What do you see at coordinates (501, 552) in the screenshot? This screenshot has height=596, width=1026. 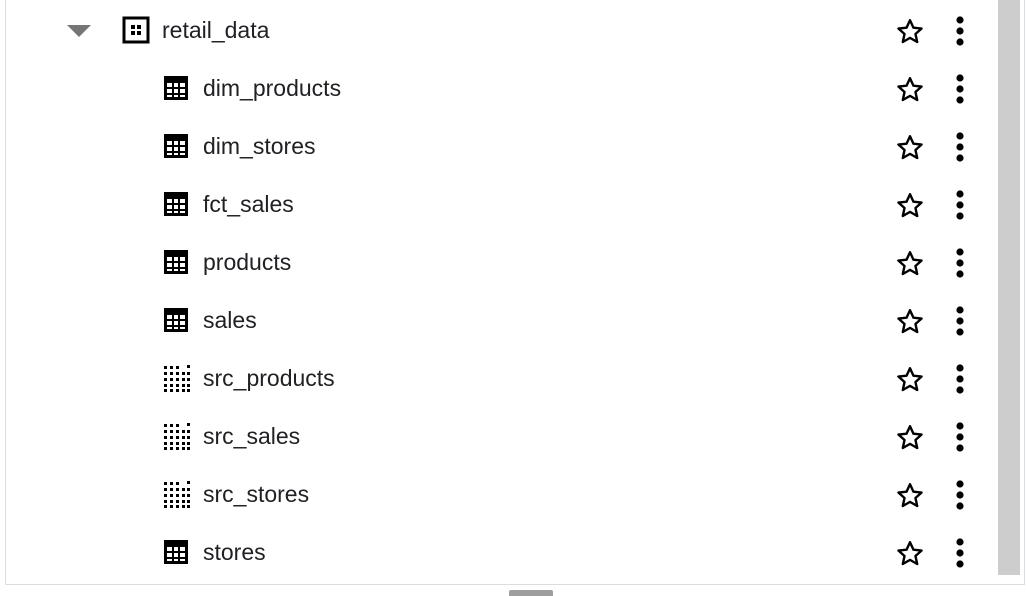 I see `table-row-stores: stores` at bounding box center [501, 552].